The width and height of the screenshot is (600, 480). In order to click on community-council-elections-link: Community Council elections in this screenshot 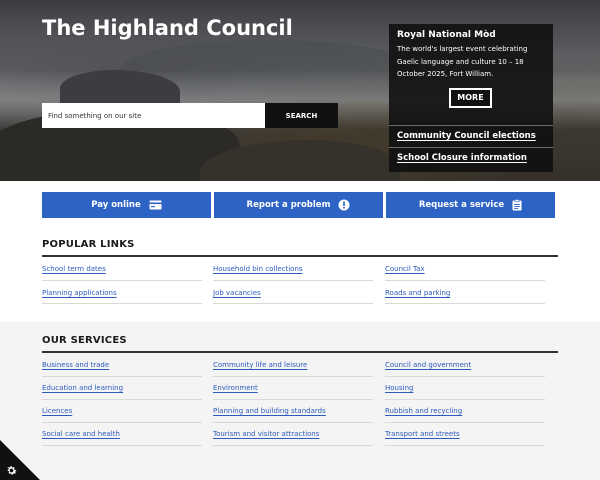, I will do `click(466, 136)`.